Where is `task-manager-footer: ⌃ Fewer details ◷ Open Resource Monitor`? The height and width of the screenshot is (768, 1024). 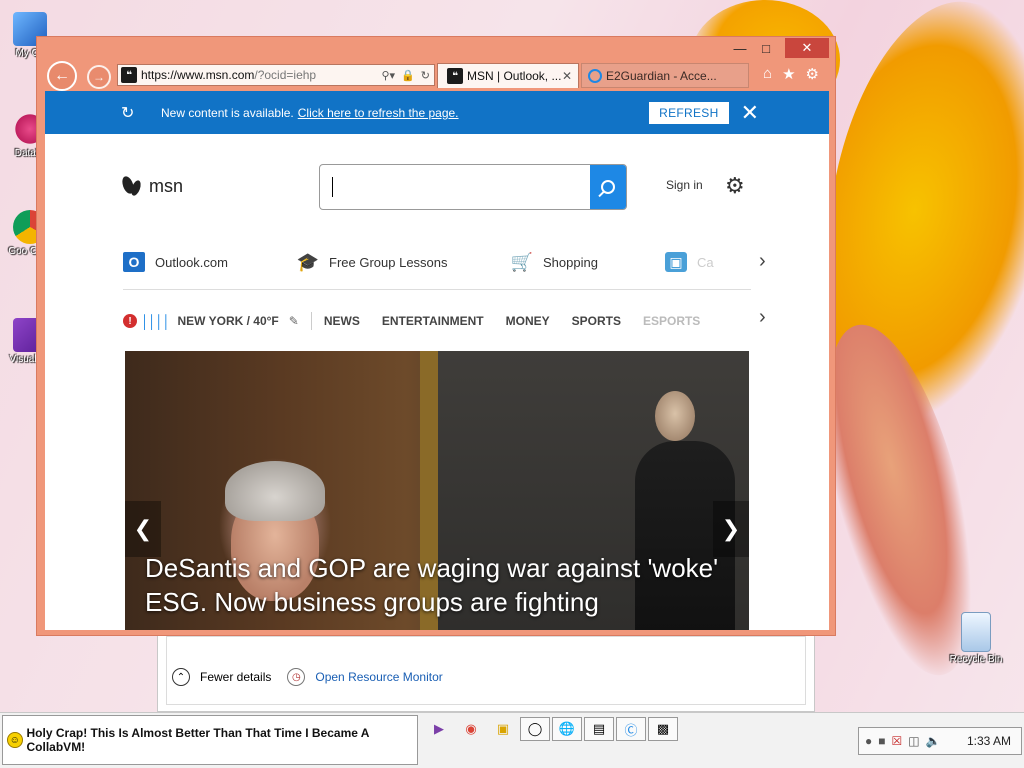
task-manager-footer: ⌃ Fewer details ◷ Open Resource Monitor is located at coordinates (307, 677).